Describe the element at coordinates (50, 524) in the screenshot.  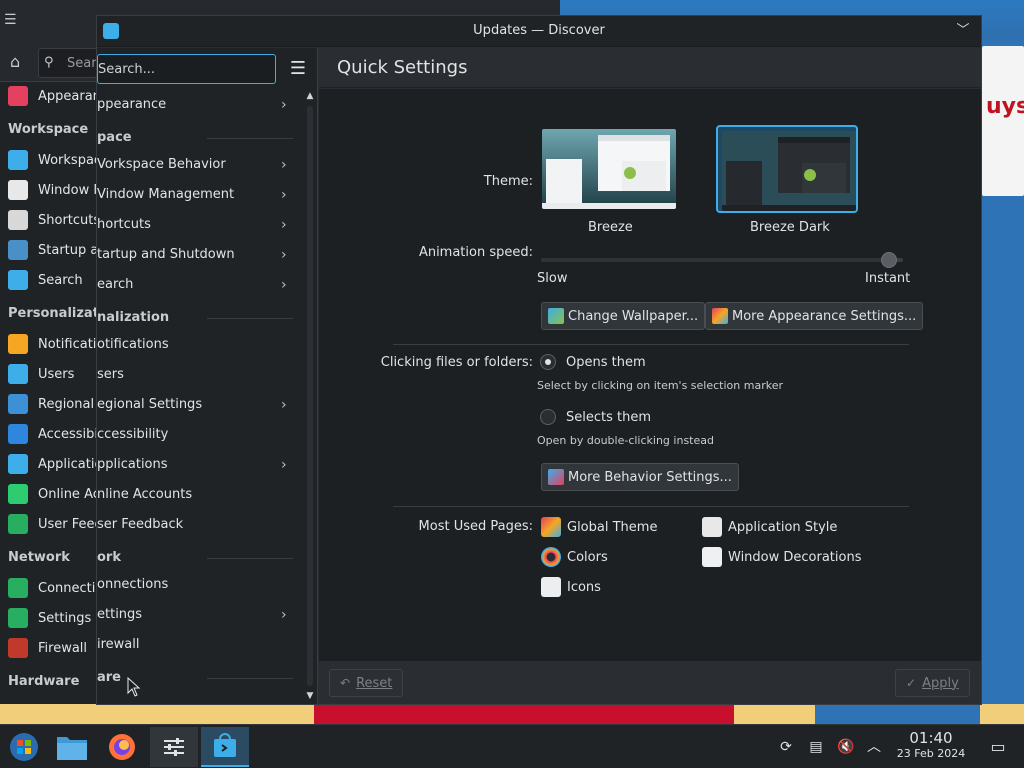
I see `sidebar-item: User Feed` at that location.